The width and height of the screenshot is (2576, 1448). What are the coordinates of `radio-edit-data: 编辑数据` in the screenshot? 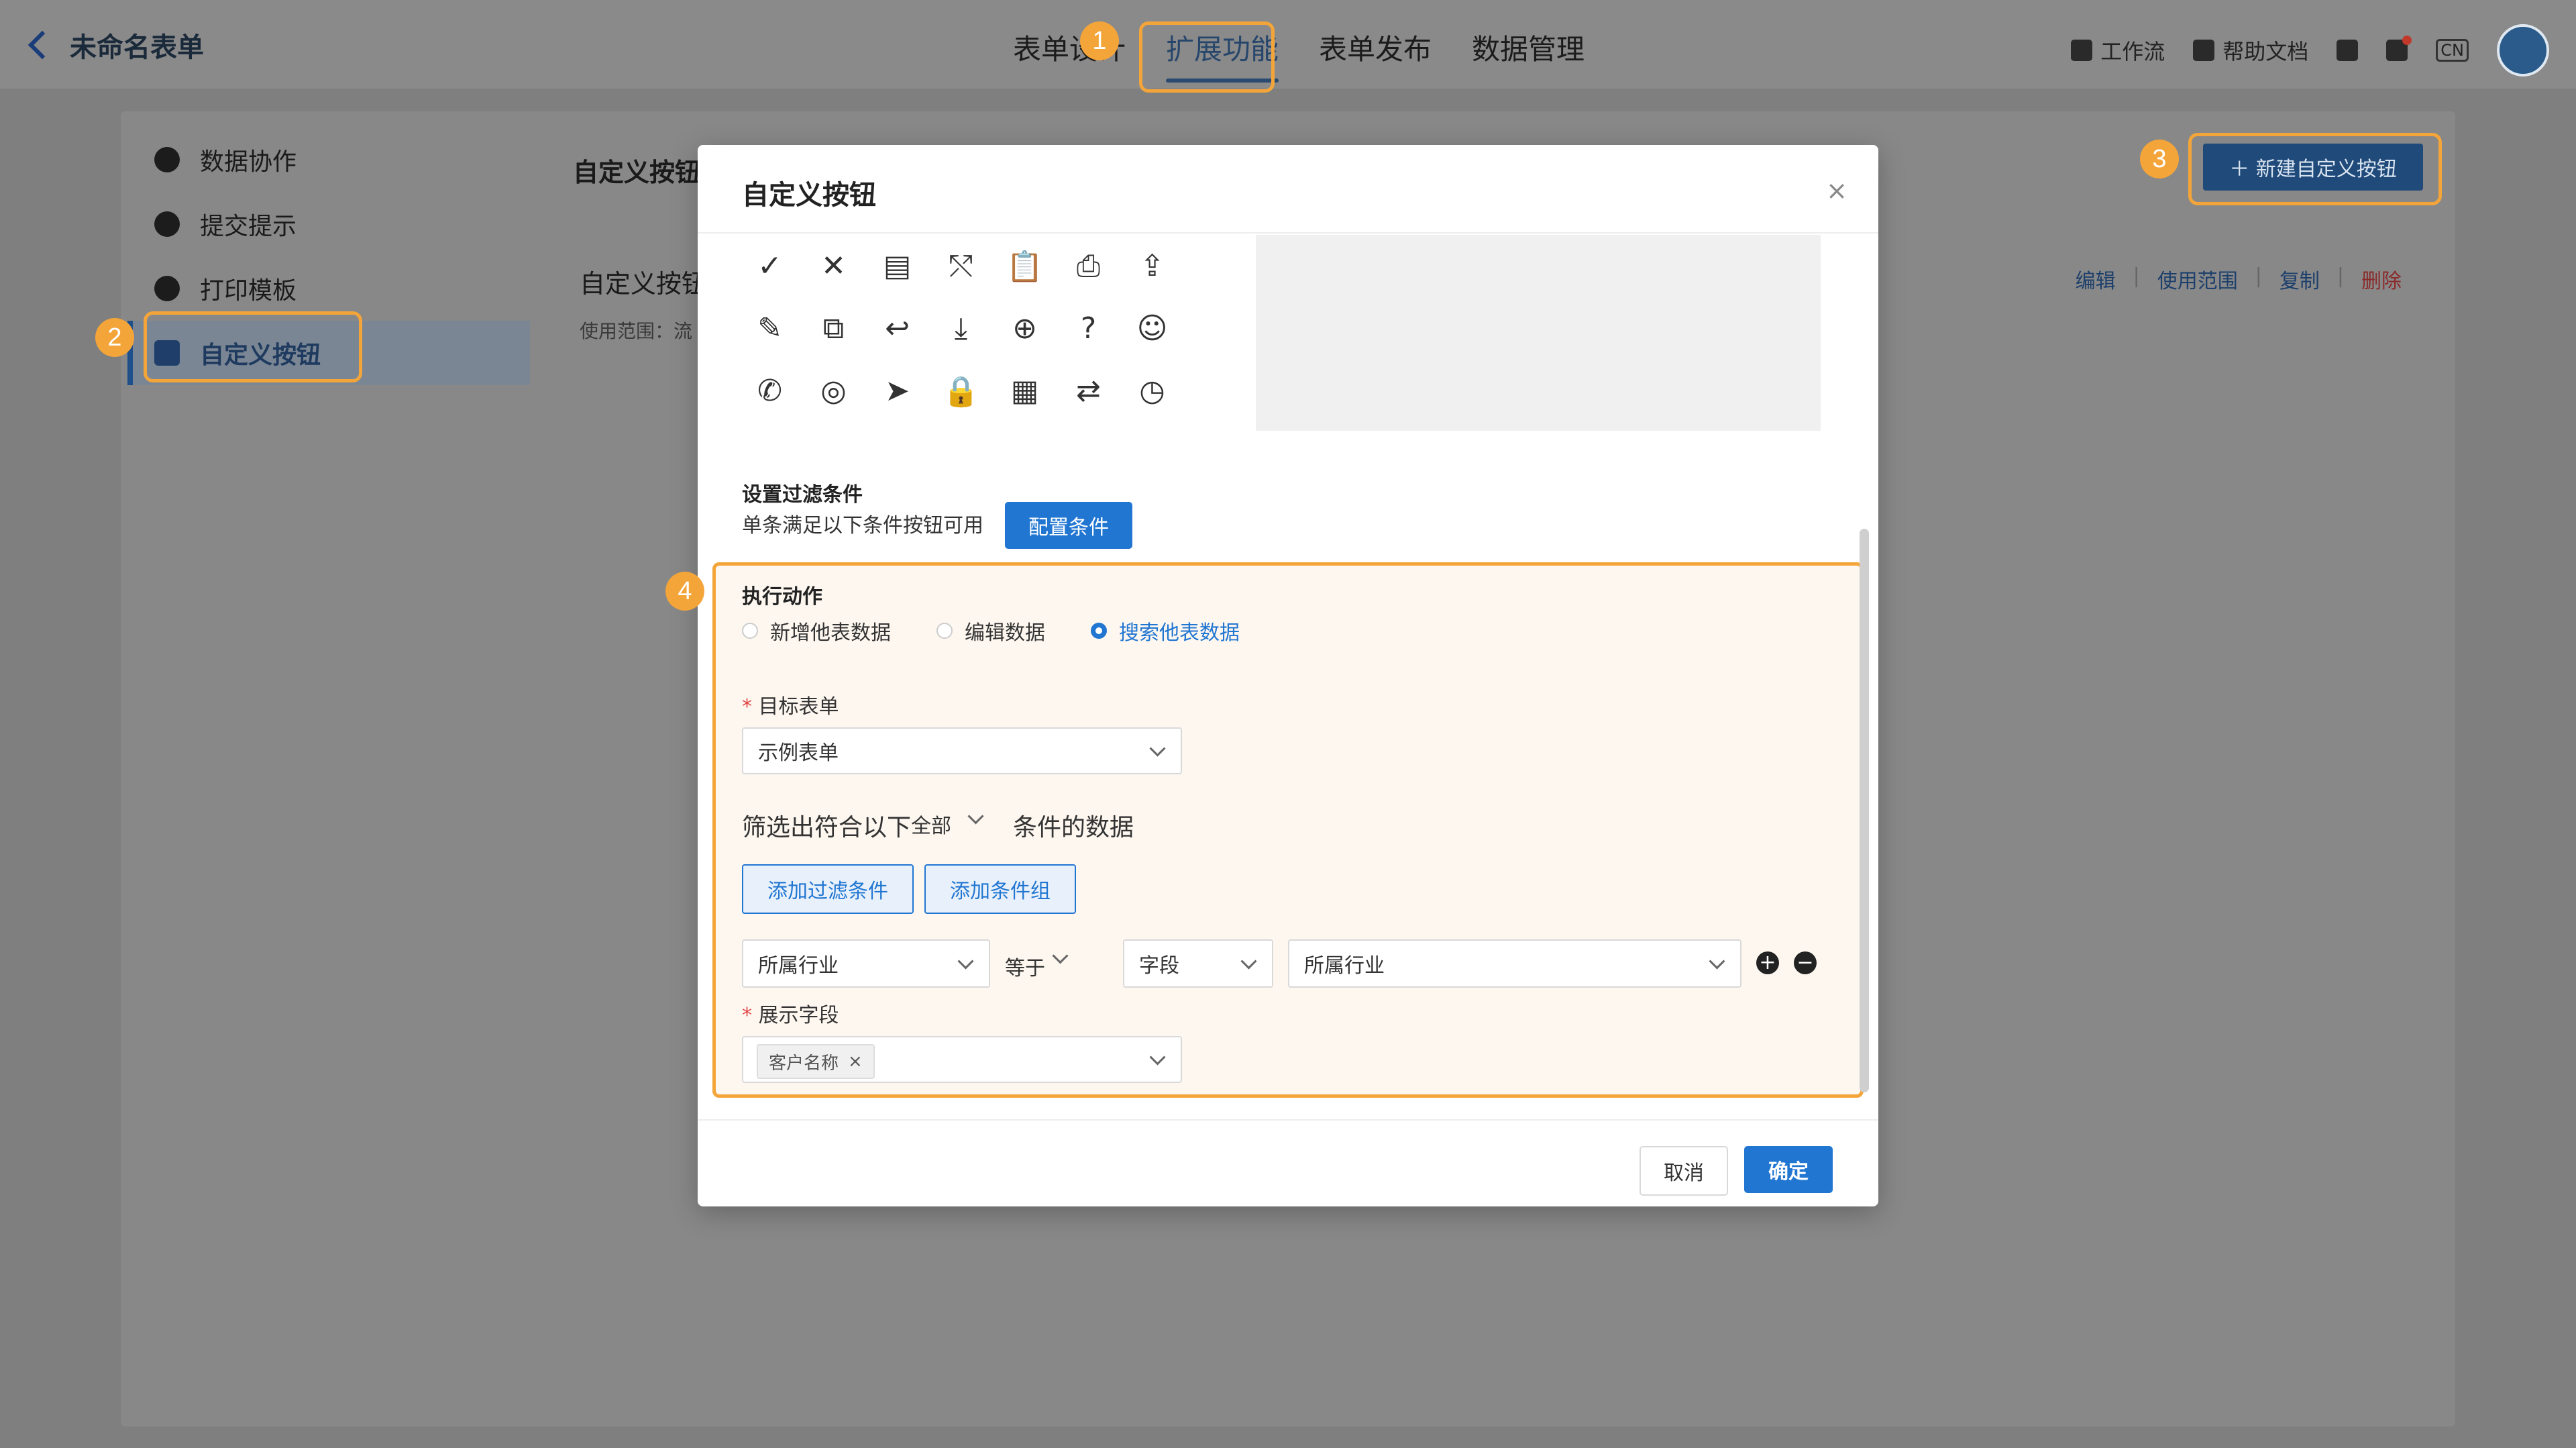 It's located at (990, 630).